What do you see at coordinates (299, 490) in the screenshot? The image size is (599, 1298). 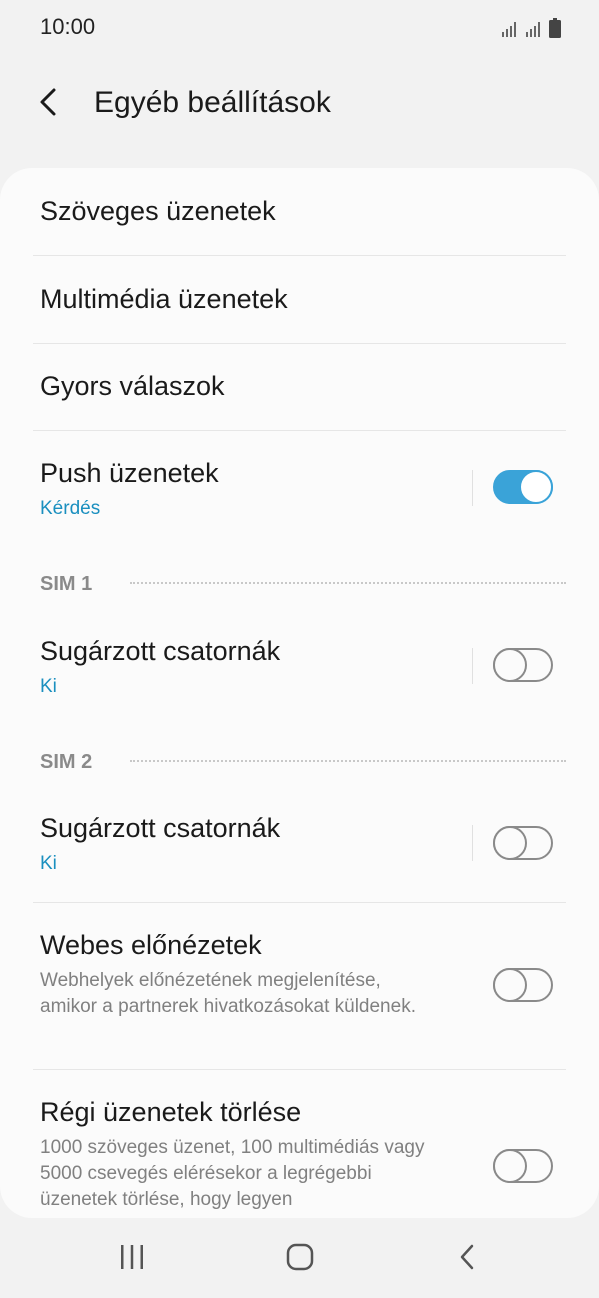 I see `setting-push-messages: Push üzenetek Kérdés` at bounding box center [299, 490].